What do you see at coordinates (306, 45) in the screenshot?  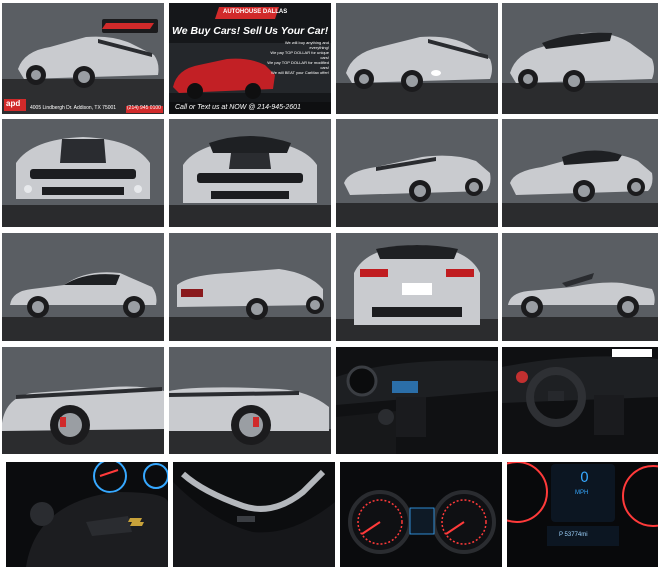 I see `ad-line: We will buy anything and everything!` at bounding box center [306, 45].